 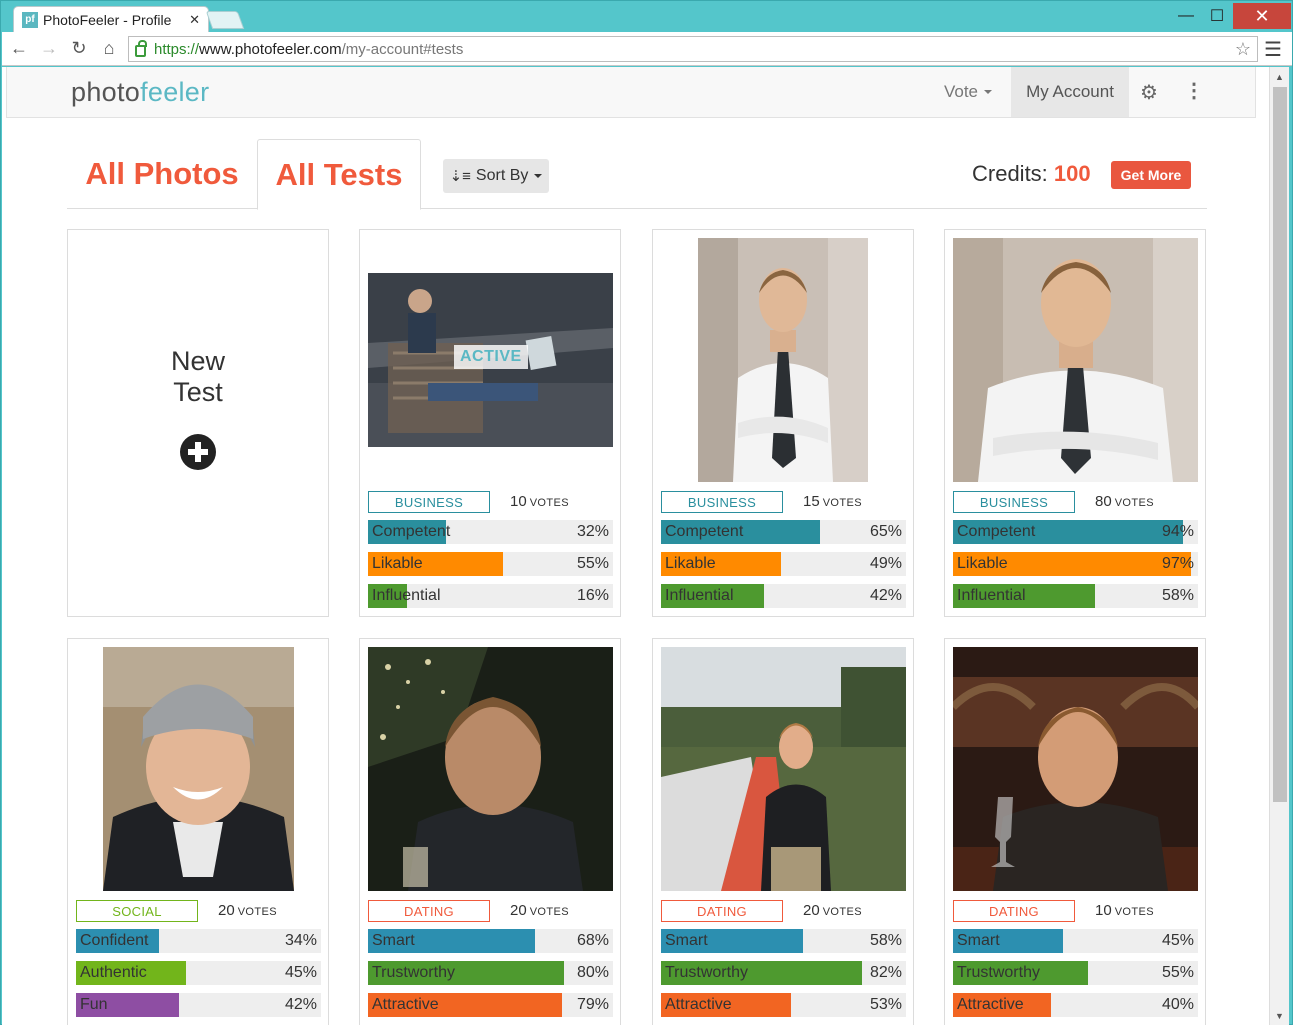 What do you see at coordinates (339, 174) in the screenshot?
I see `tab-all-tests: All Tests` at bounding box center [339, 174].